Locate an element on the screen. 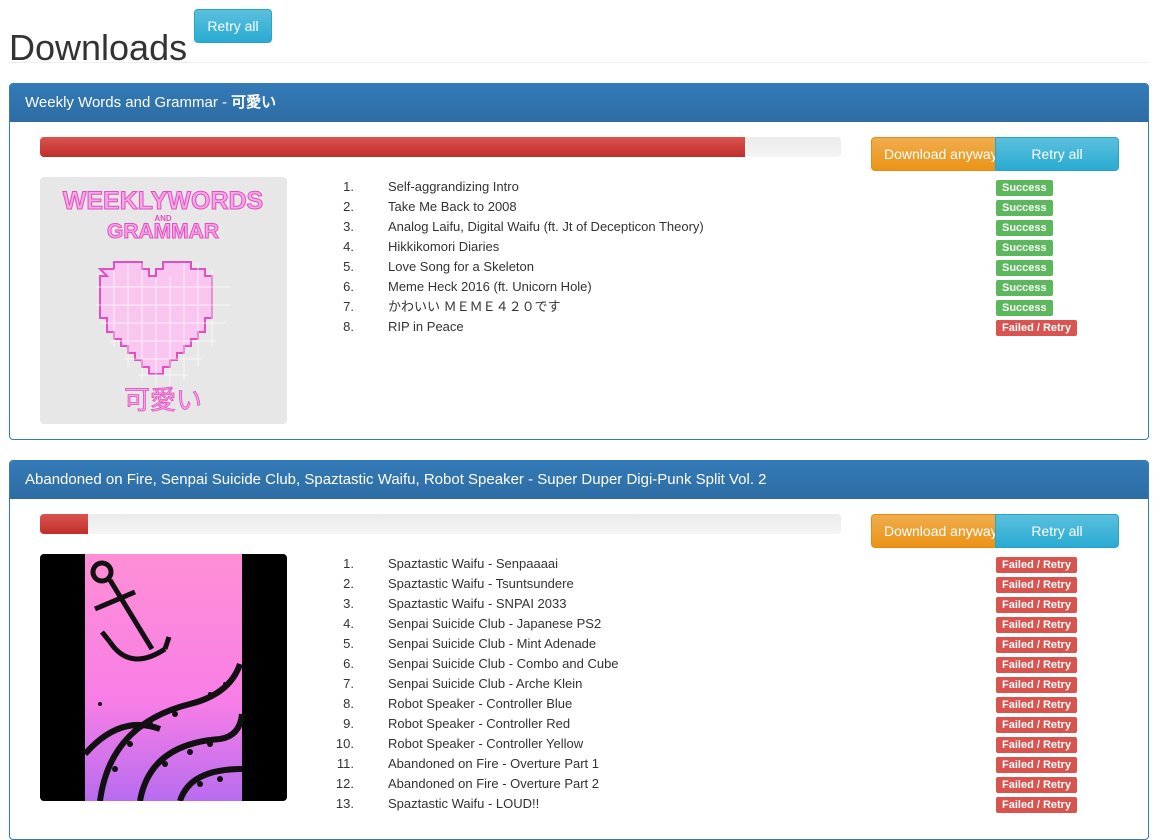 The image size is (1162, 840). track-title: Self-aggrandizing Intro is located at coordinates (453, 186).